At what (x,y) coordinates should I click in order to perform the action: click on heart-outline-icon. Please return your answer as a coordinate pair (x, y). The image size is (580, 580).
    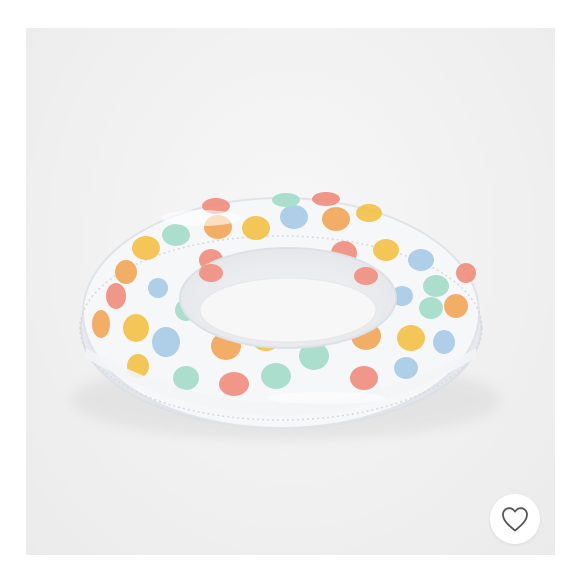
    Looking at the image, I should click on (515, 519).